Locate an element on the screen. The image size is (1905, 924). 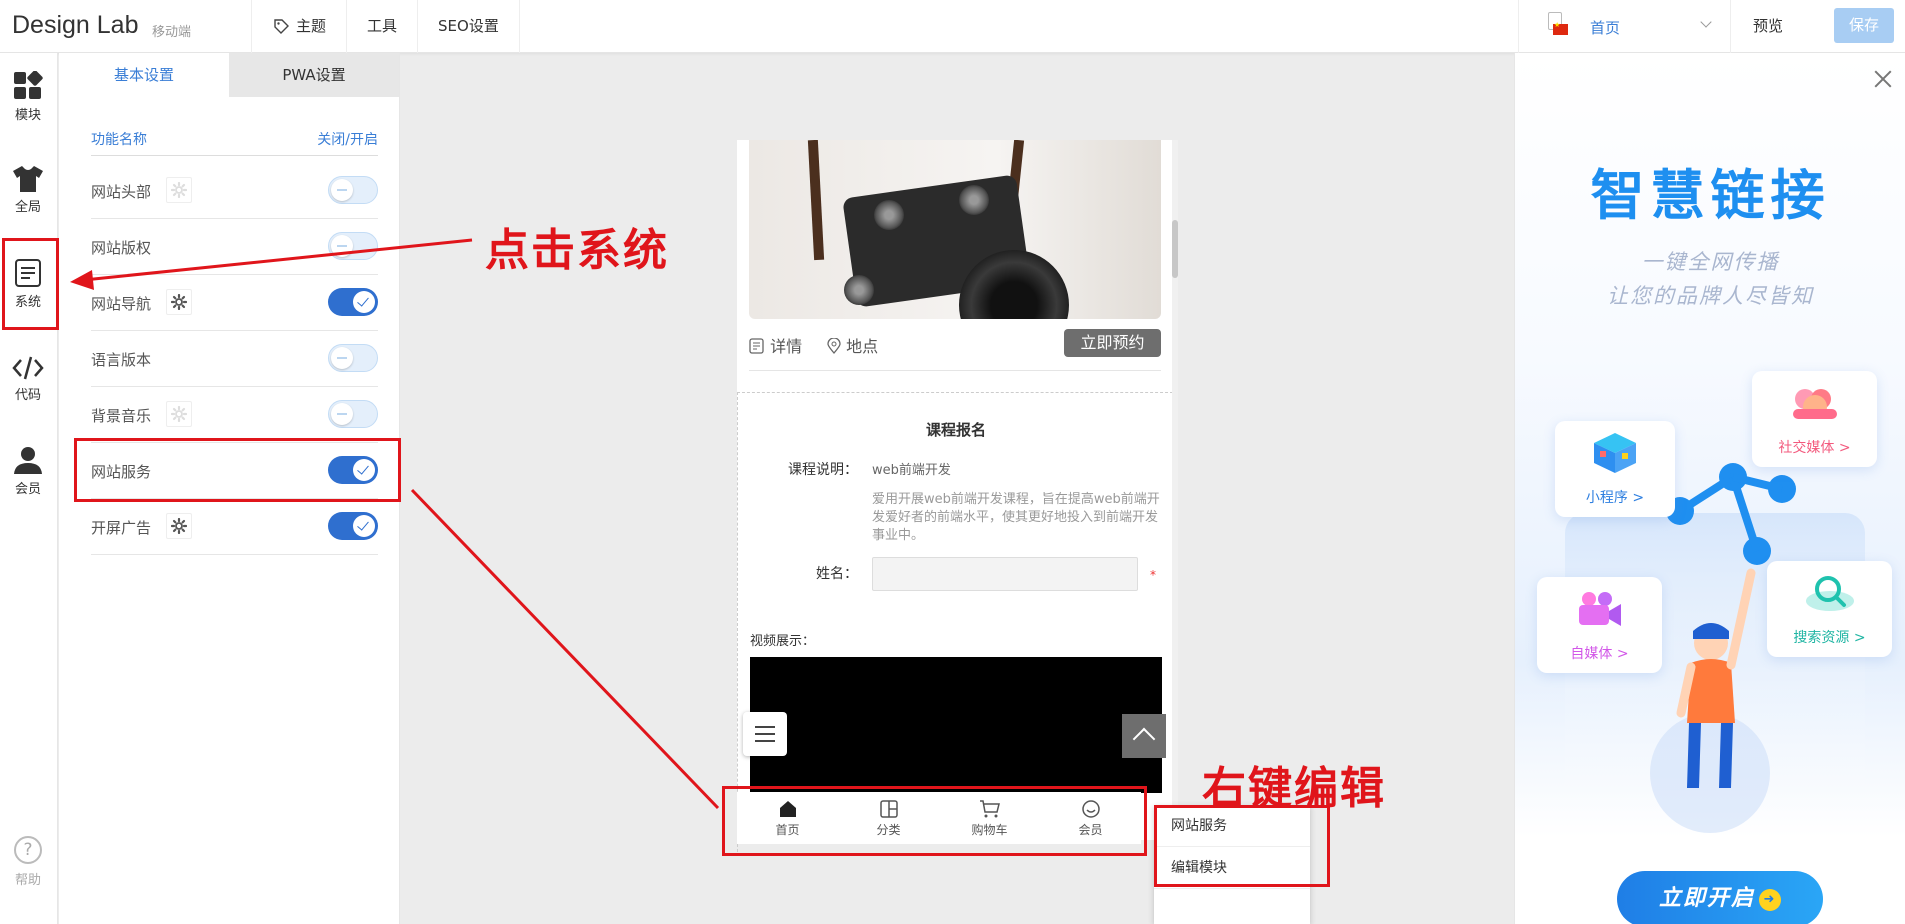
modules-label: 模块 is located at coordinates (27, 115).